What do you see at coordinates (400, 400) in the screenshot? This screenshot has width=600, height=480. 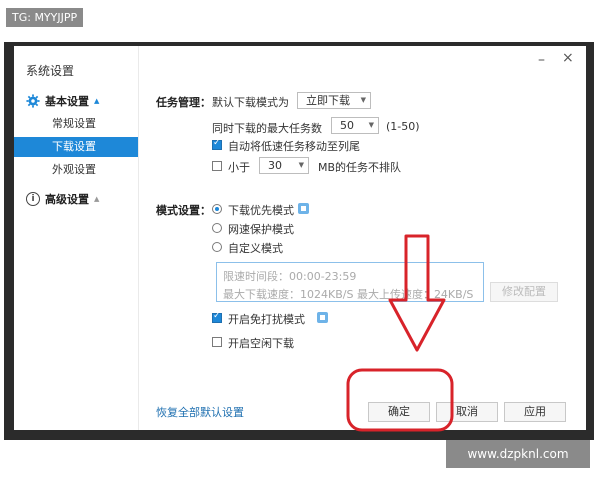 I see `annotation-highlight` at bounding box center [400, 400].